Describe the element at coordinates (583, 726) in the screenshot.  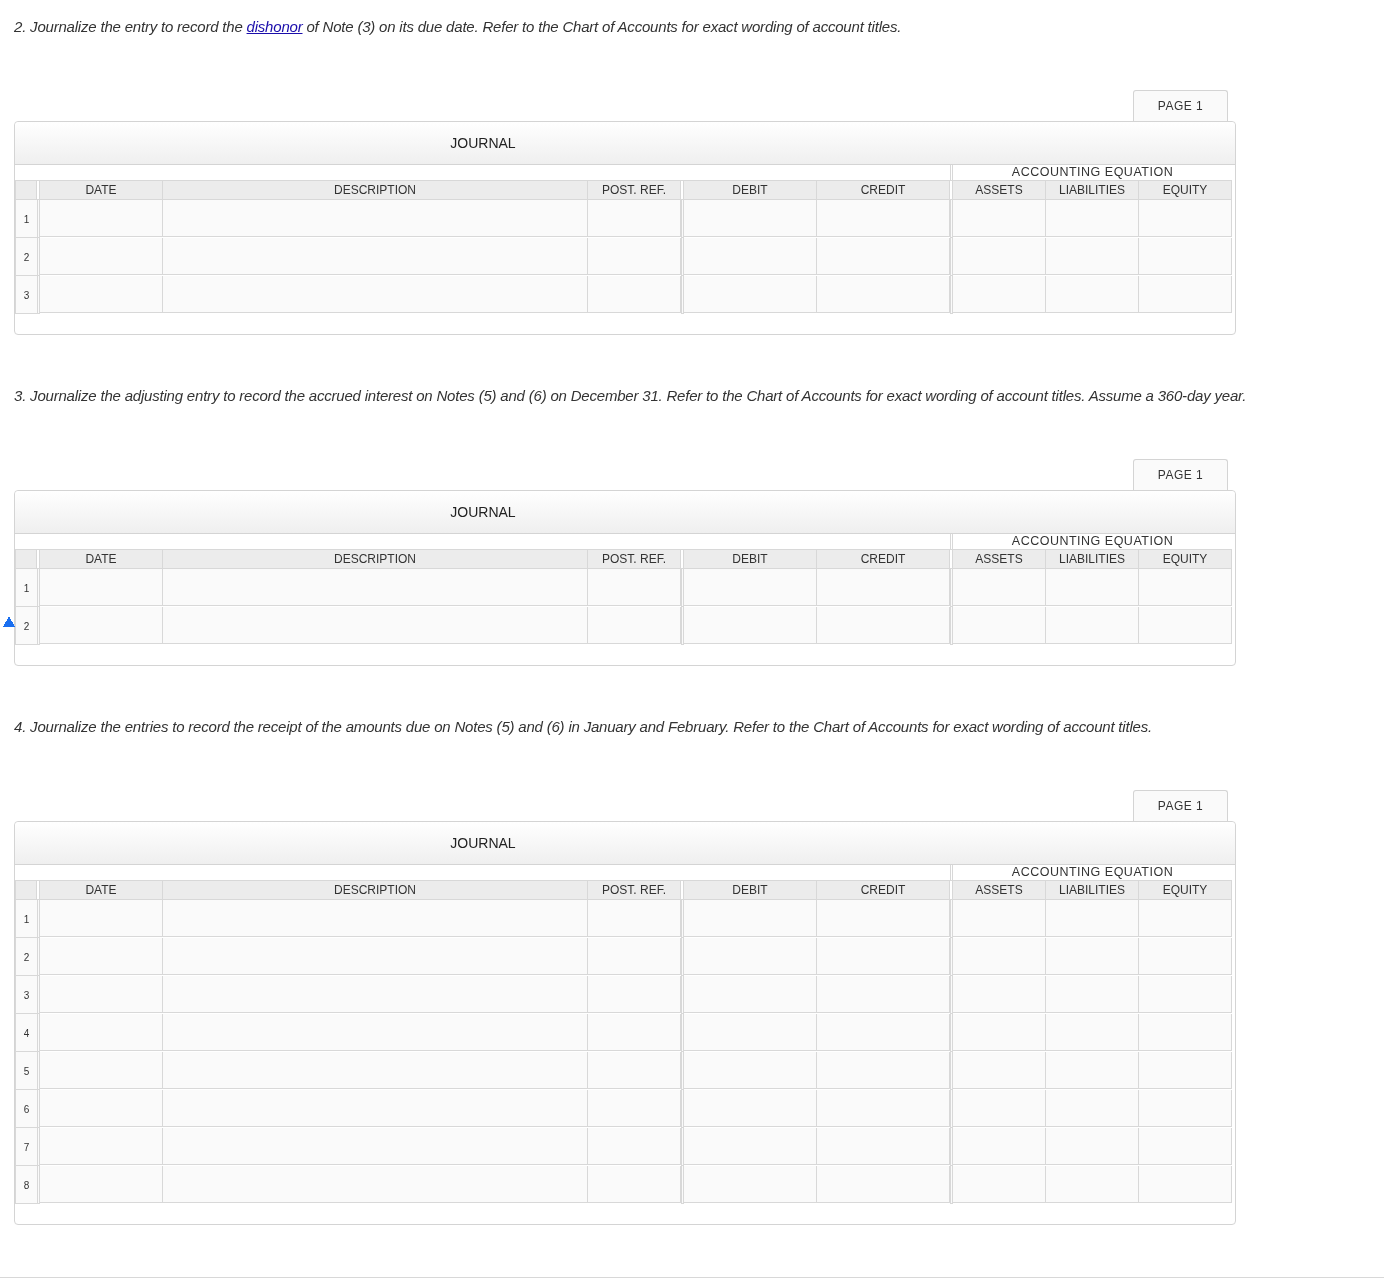
I see `instruction-text: 4. Journalize the entries to record the receipt of the amounts due on Notes (5) and (6) in January and February. Refer to the Chart of Accounts for exact wording of account titles.` at that location.